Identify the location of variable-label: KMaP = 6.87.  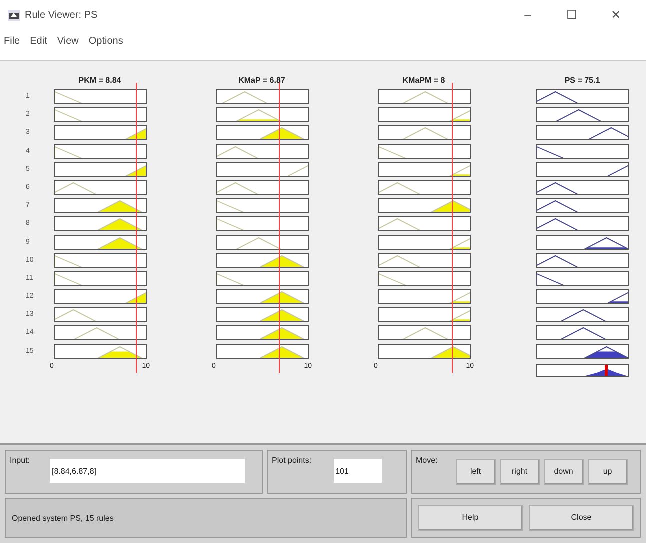
(262, 81).